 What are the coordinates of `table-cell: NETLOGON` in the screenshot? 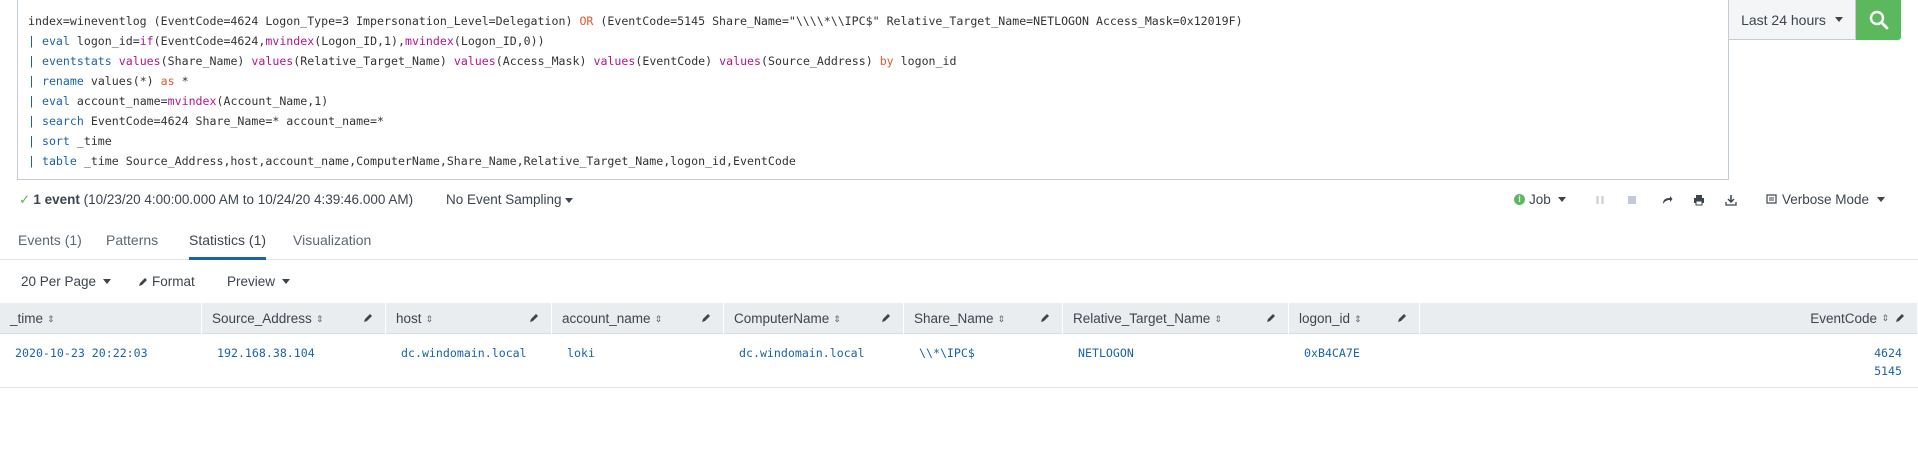 It's located at (1106, 353).